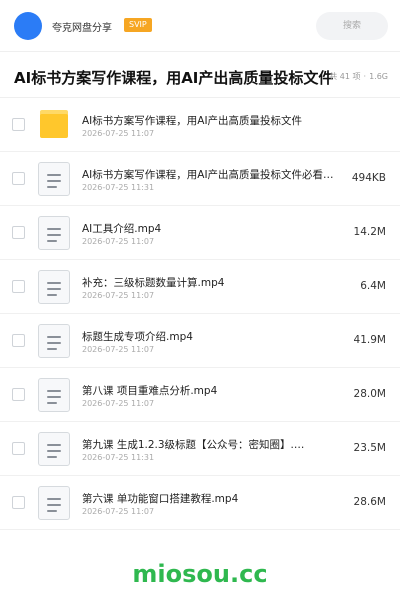  I want to click on file-size: 41.9M, so click(369, 340).